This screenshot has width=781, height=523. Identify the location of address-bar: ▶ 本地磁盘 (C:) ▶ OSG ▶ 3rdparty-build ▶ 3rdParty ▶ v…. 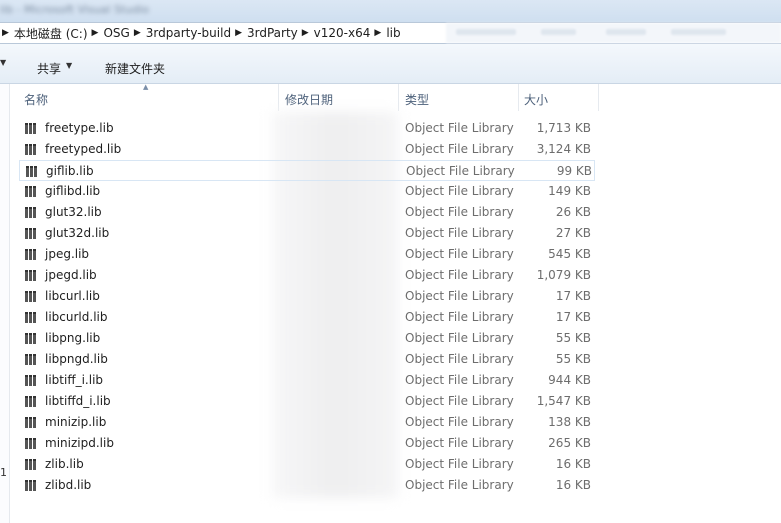
(390, 33).